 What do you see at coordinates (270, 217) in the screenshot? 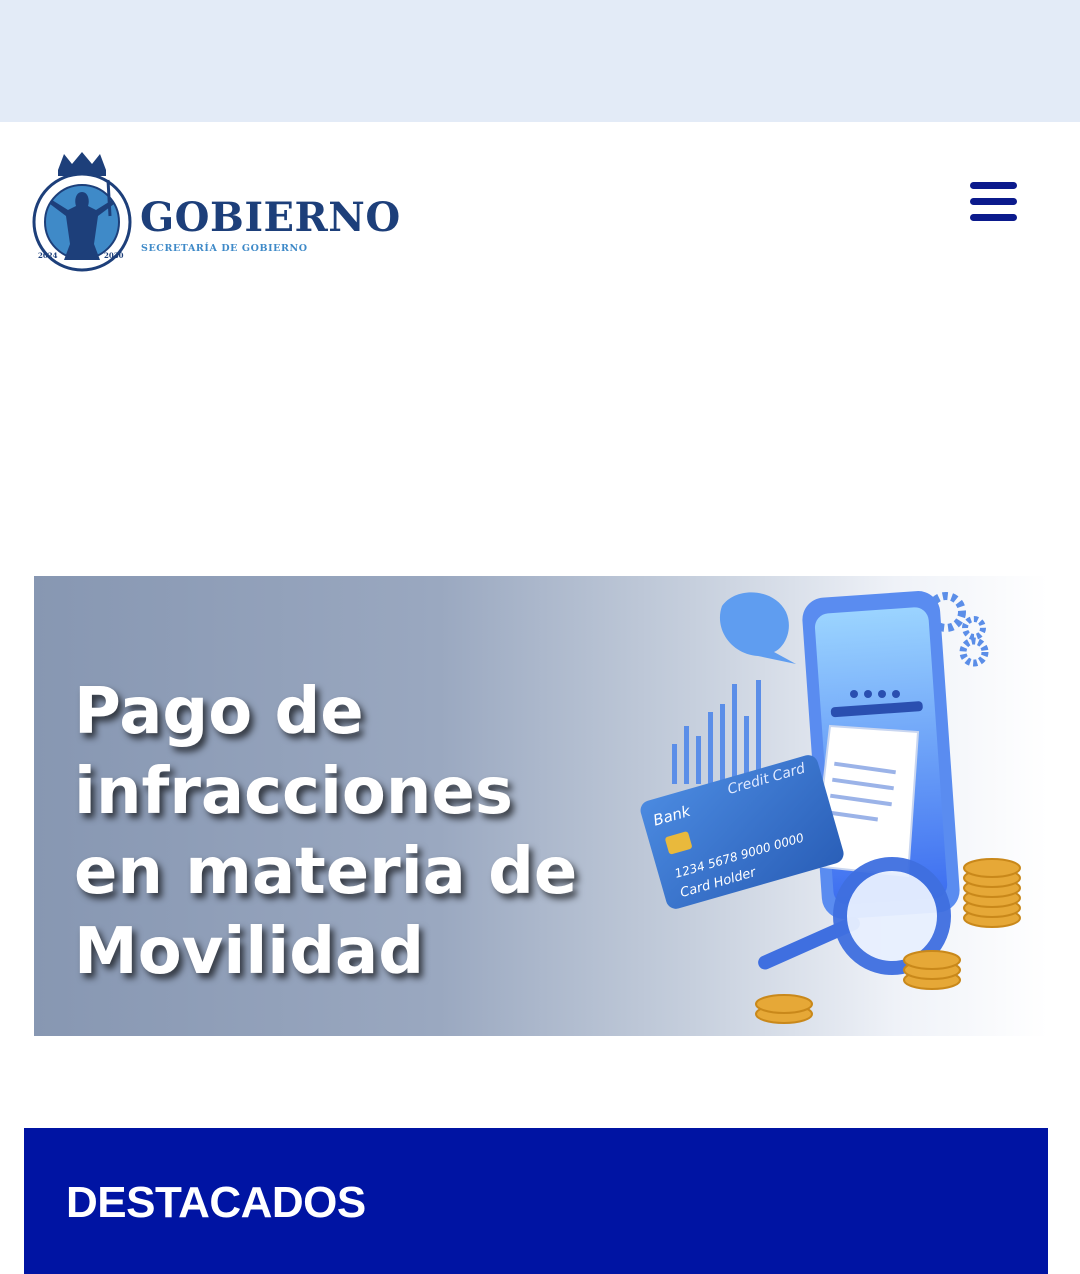
I see `logo-title: GOBIERNO` at bounding box center [270, 217].